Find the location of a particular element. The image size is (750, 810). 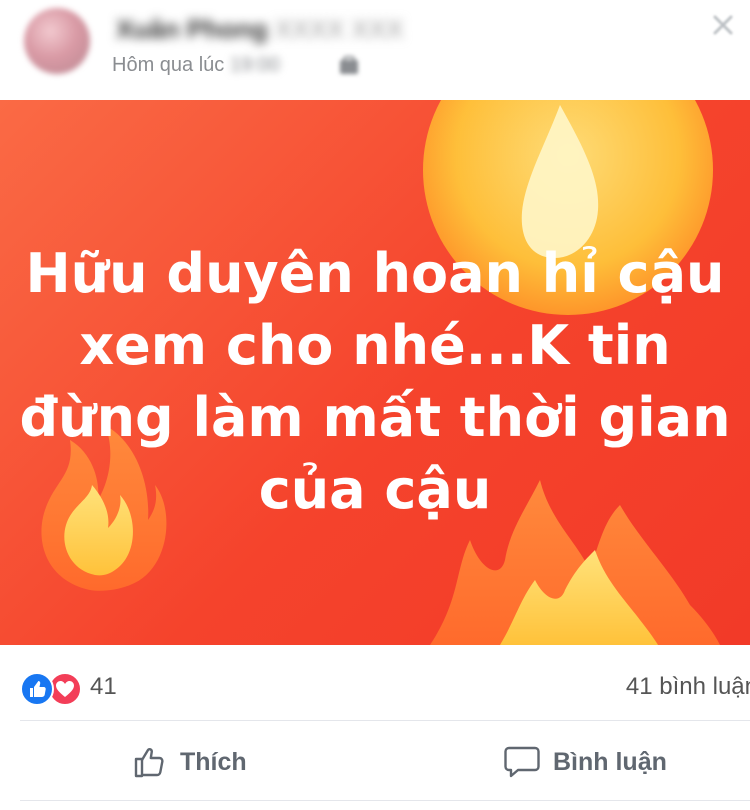

speech-bubble-icon is located at coordinates (522, 762).